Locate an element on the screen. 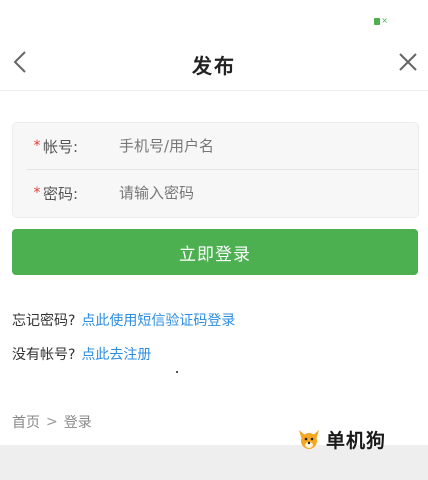 The height and width of the screenshot is (480, 428). password-row: * 密码: is located at coordinates (215, 193).